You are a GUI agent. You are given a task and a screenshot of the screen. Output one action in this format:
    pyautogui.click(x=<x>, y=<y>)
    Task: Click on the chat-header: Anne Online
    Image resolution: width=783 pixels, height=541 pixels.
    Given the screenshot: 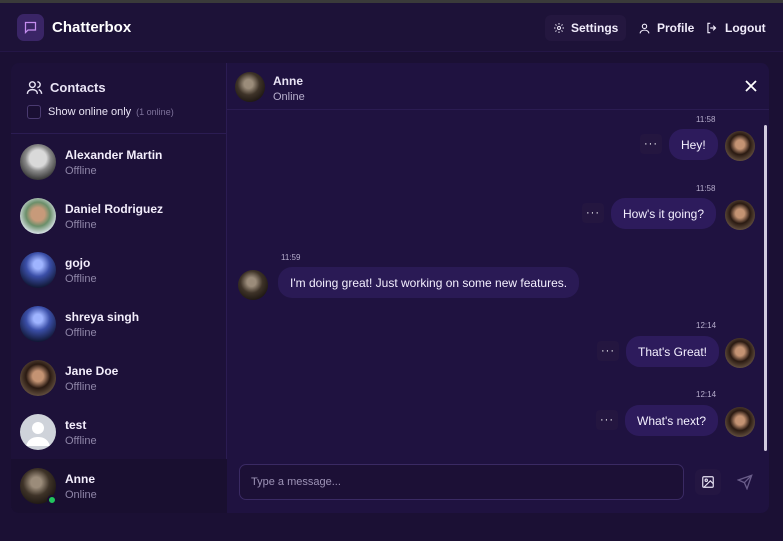 What is the action you would take?
    pyautogui.click(x=498, y=86)
    